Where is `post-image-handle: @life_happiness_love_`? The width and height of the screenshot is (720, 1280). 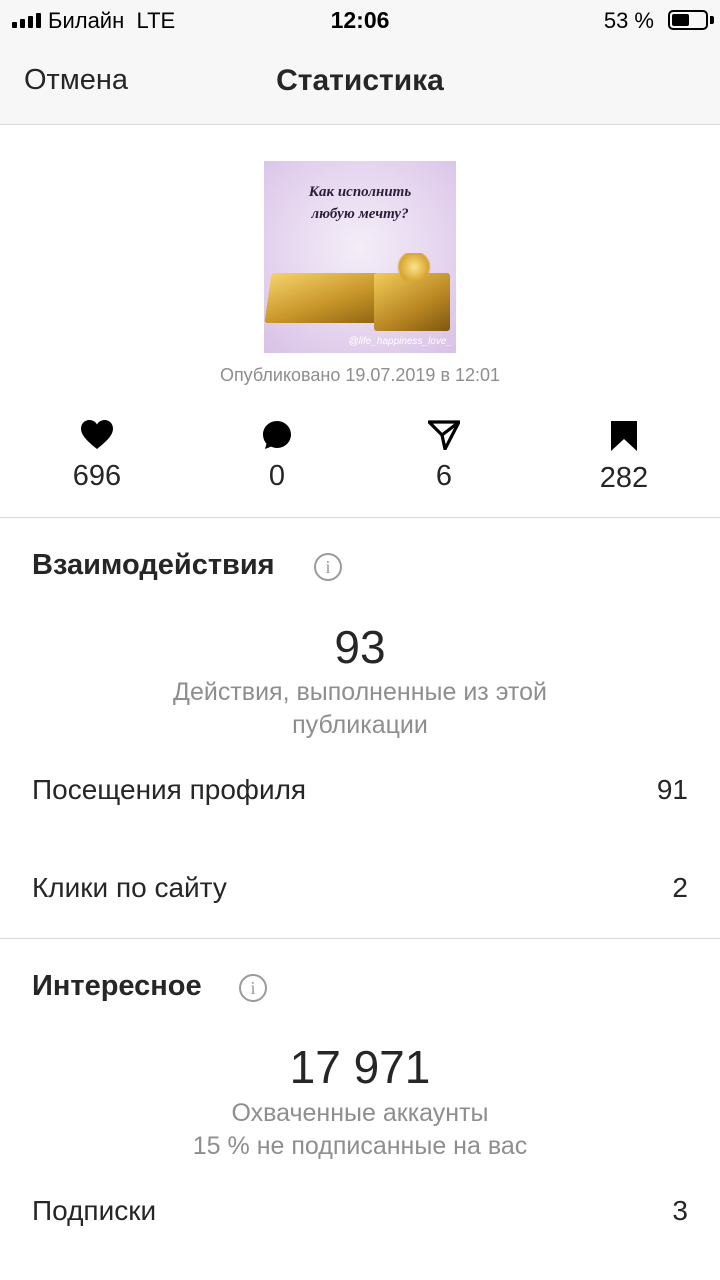 post-image-handle: @life_happiness_love_ is located at coordinates (400, 341).